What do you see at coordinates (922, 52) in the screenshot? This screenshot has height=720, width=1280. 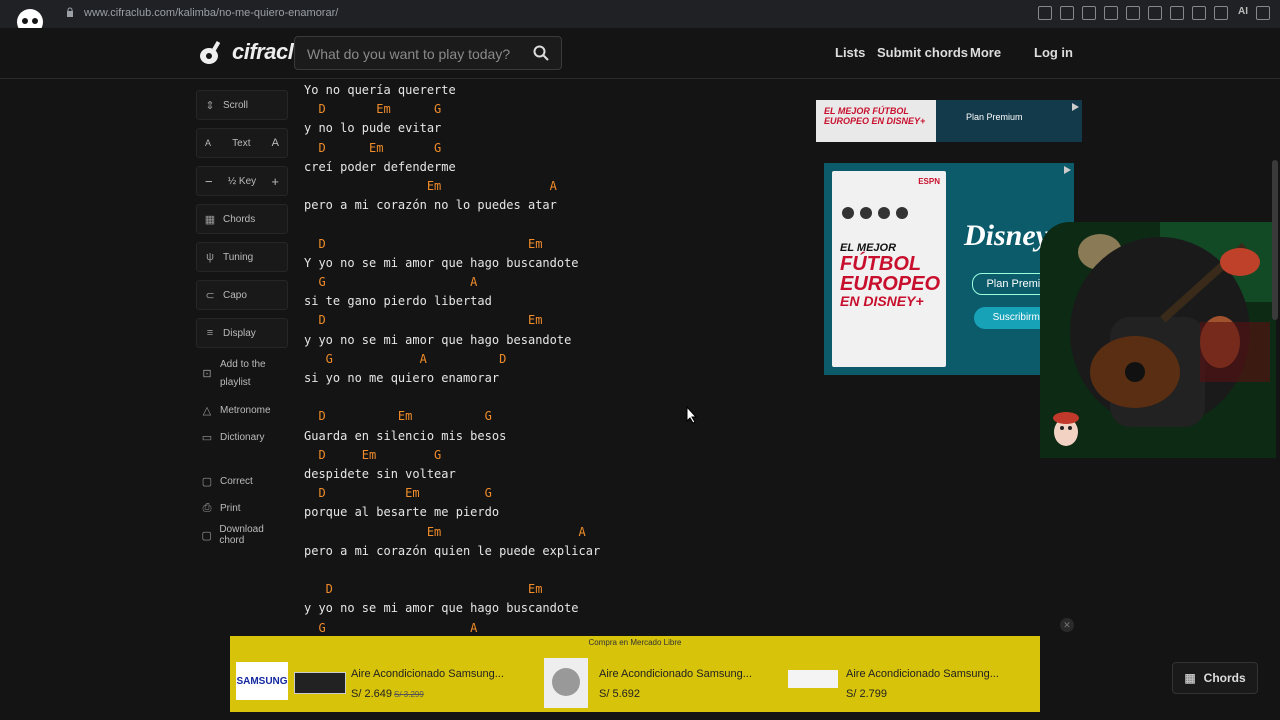 I see `nav-submit-chords: Submit chords` at bounding box center [922, 52].